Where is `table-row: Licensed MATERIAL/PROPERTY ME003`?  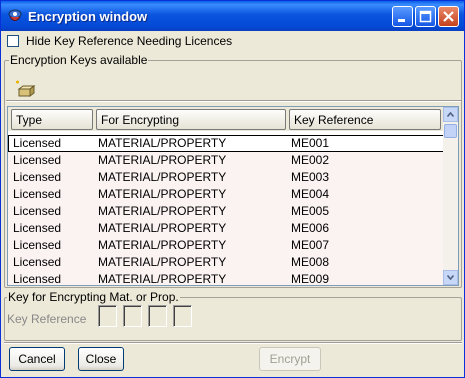 table-row: Licensed MATERIAL/PROPERTY ME003 is located at coordinates (226, 177).